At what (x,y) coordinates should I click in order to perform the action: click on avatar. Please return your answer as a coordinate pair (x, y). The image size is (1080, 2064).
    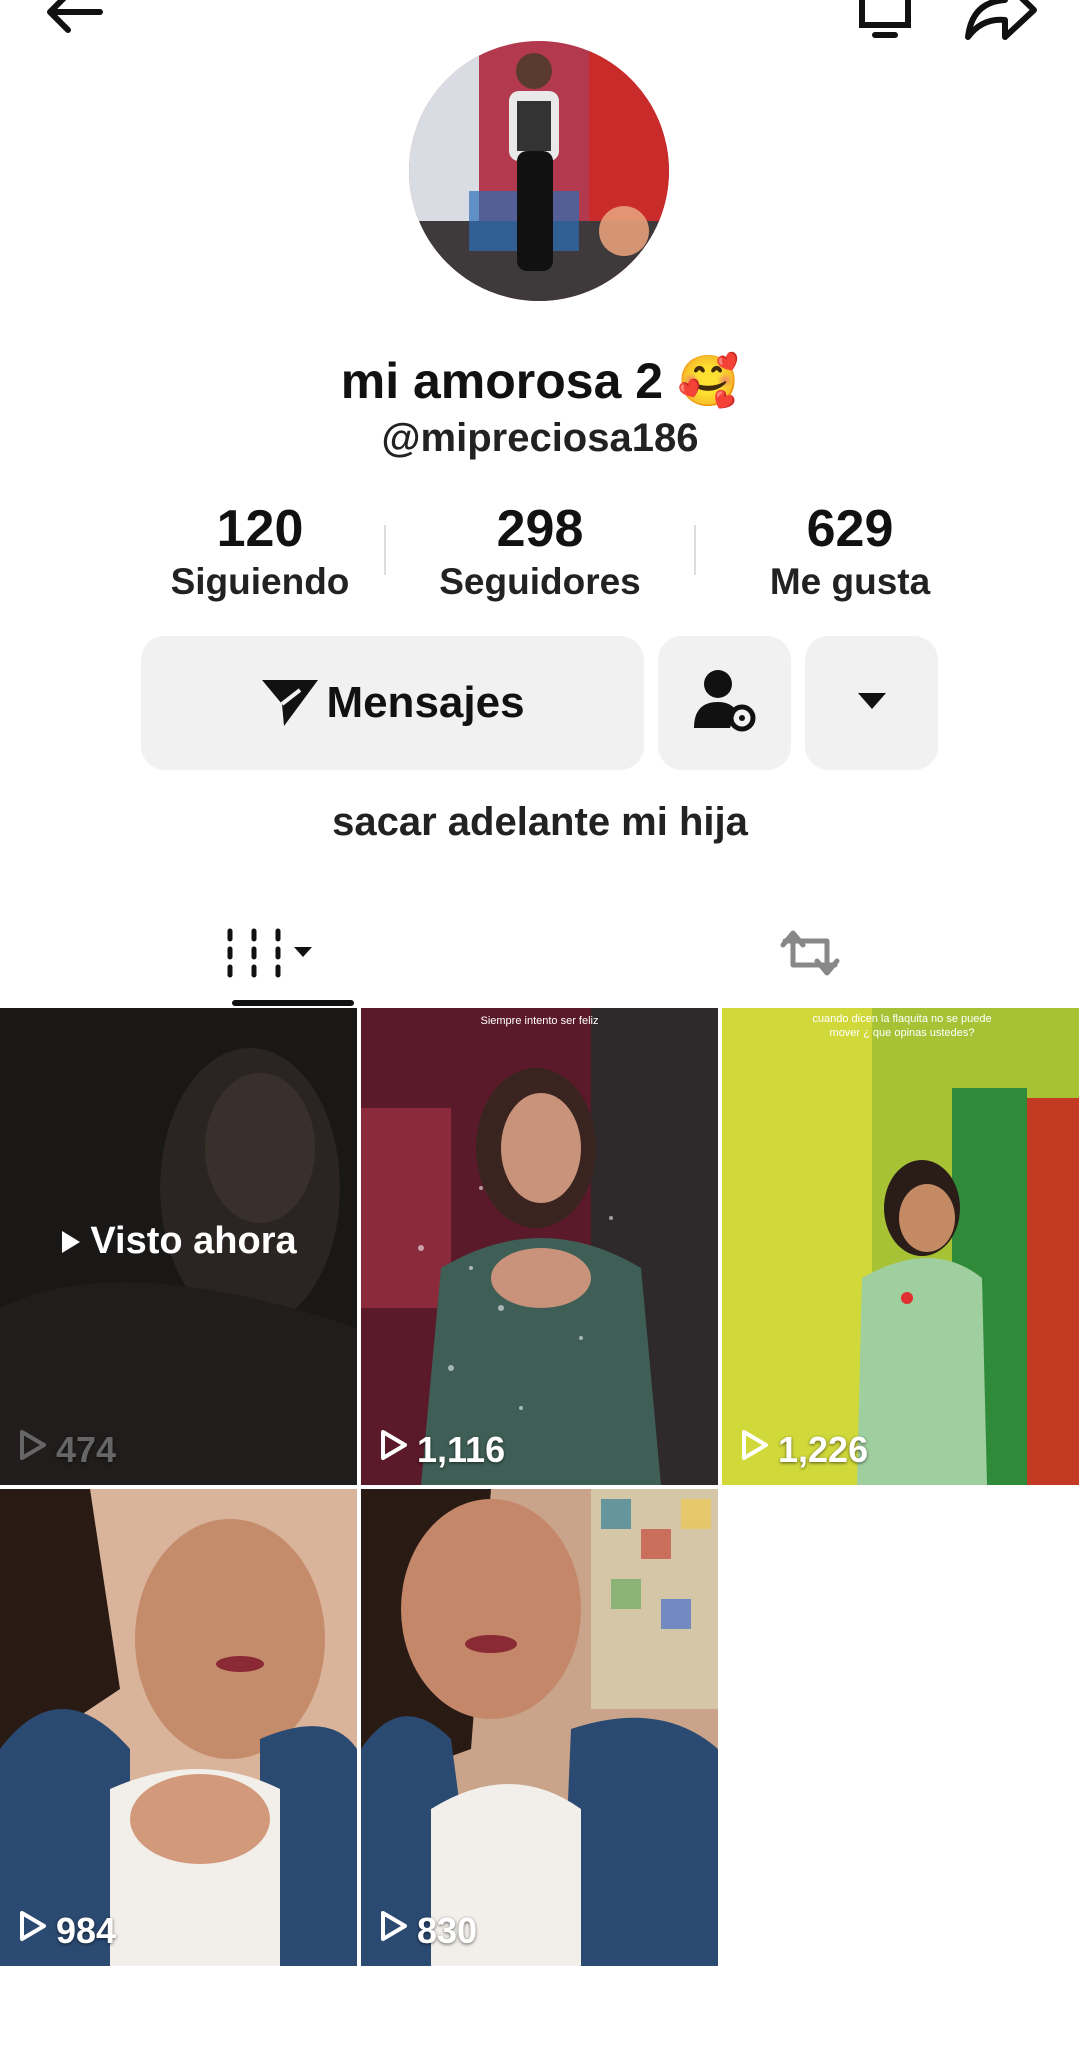
    Looking at the image, I should click on (539, 171).